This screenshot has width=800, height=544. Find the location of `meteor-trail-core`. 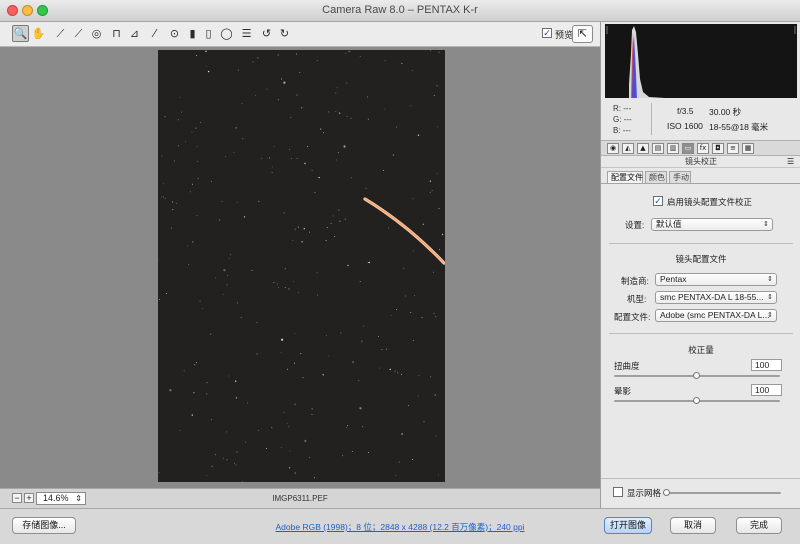

meteor-trail-core is located at coordinates (404, 231).